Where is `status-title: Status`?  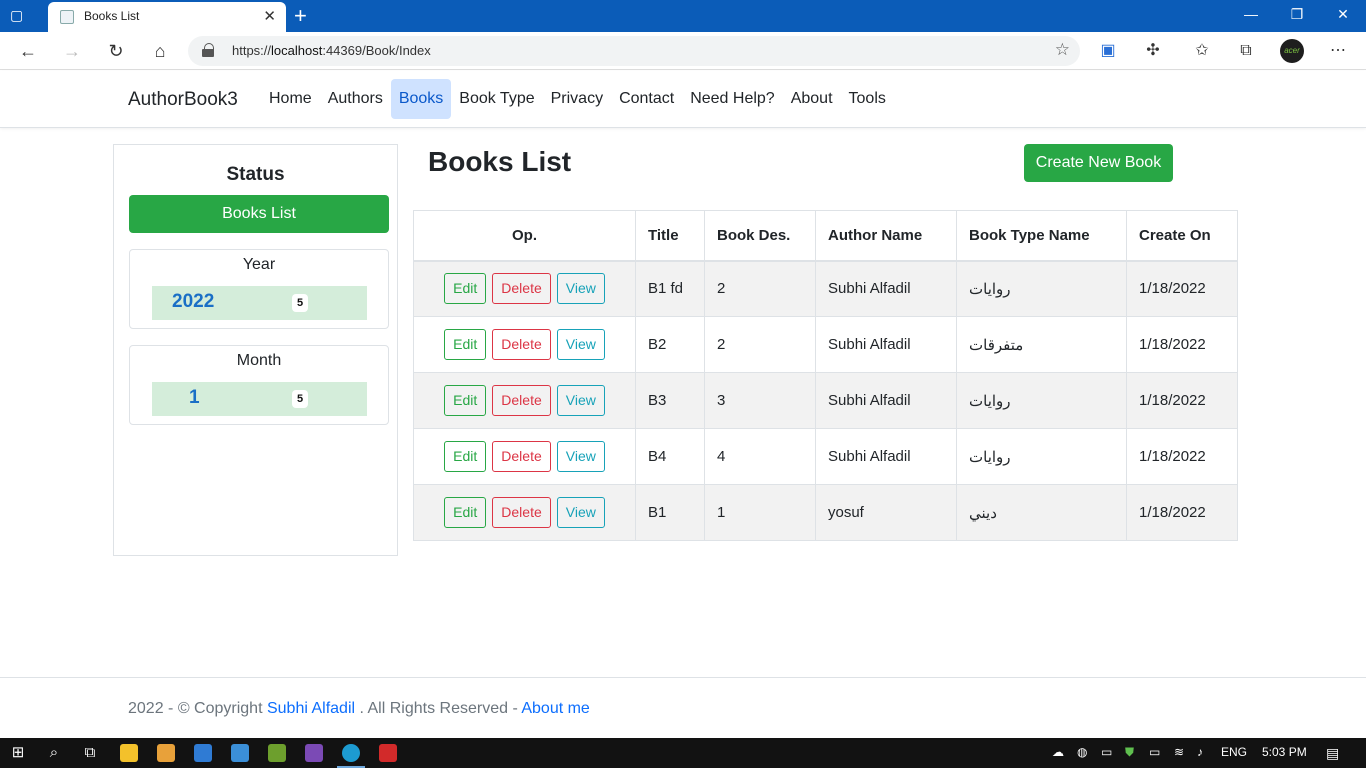 status-title: Status is located at coordinates (255, 174).